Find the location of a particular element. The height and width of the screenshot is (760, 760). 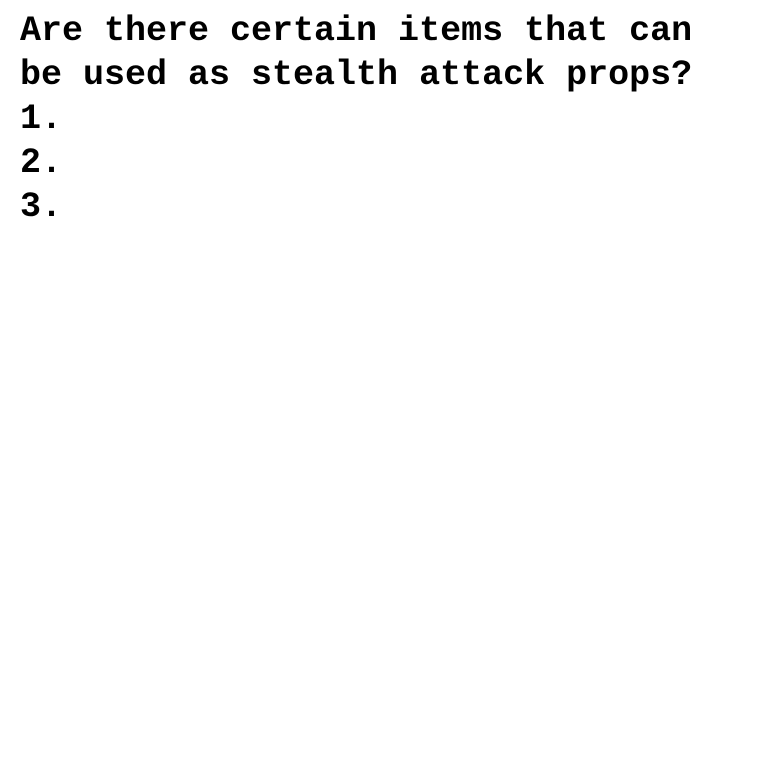

list-item-3: 3. is located at coordinates (41, 207).